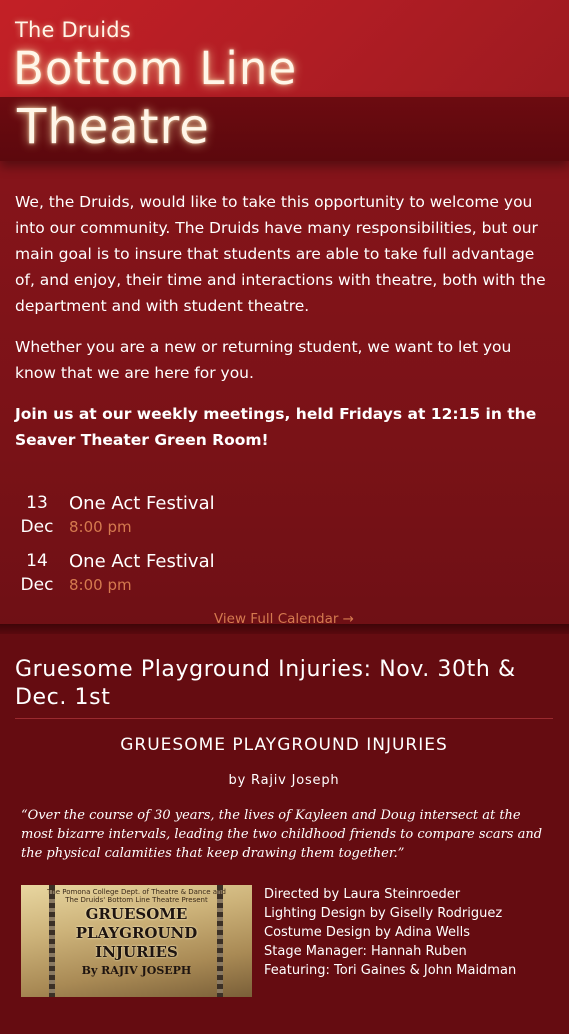  What do you see at coordinates (113, 127) in the screenshot?
I see `site-title-line2: Theatre` at bounding box center [113, 127].